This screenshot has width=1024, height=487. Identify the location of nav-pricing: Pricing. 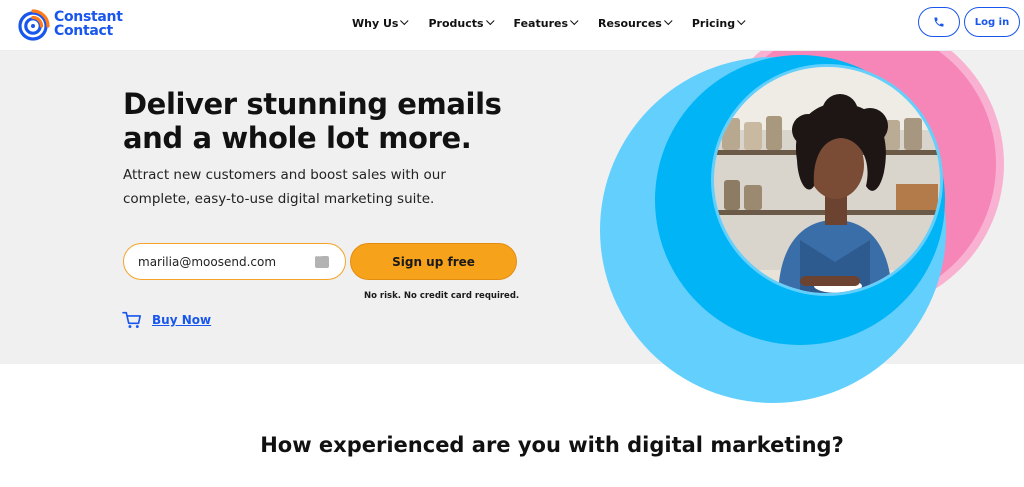
(718, 23).